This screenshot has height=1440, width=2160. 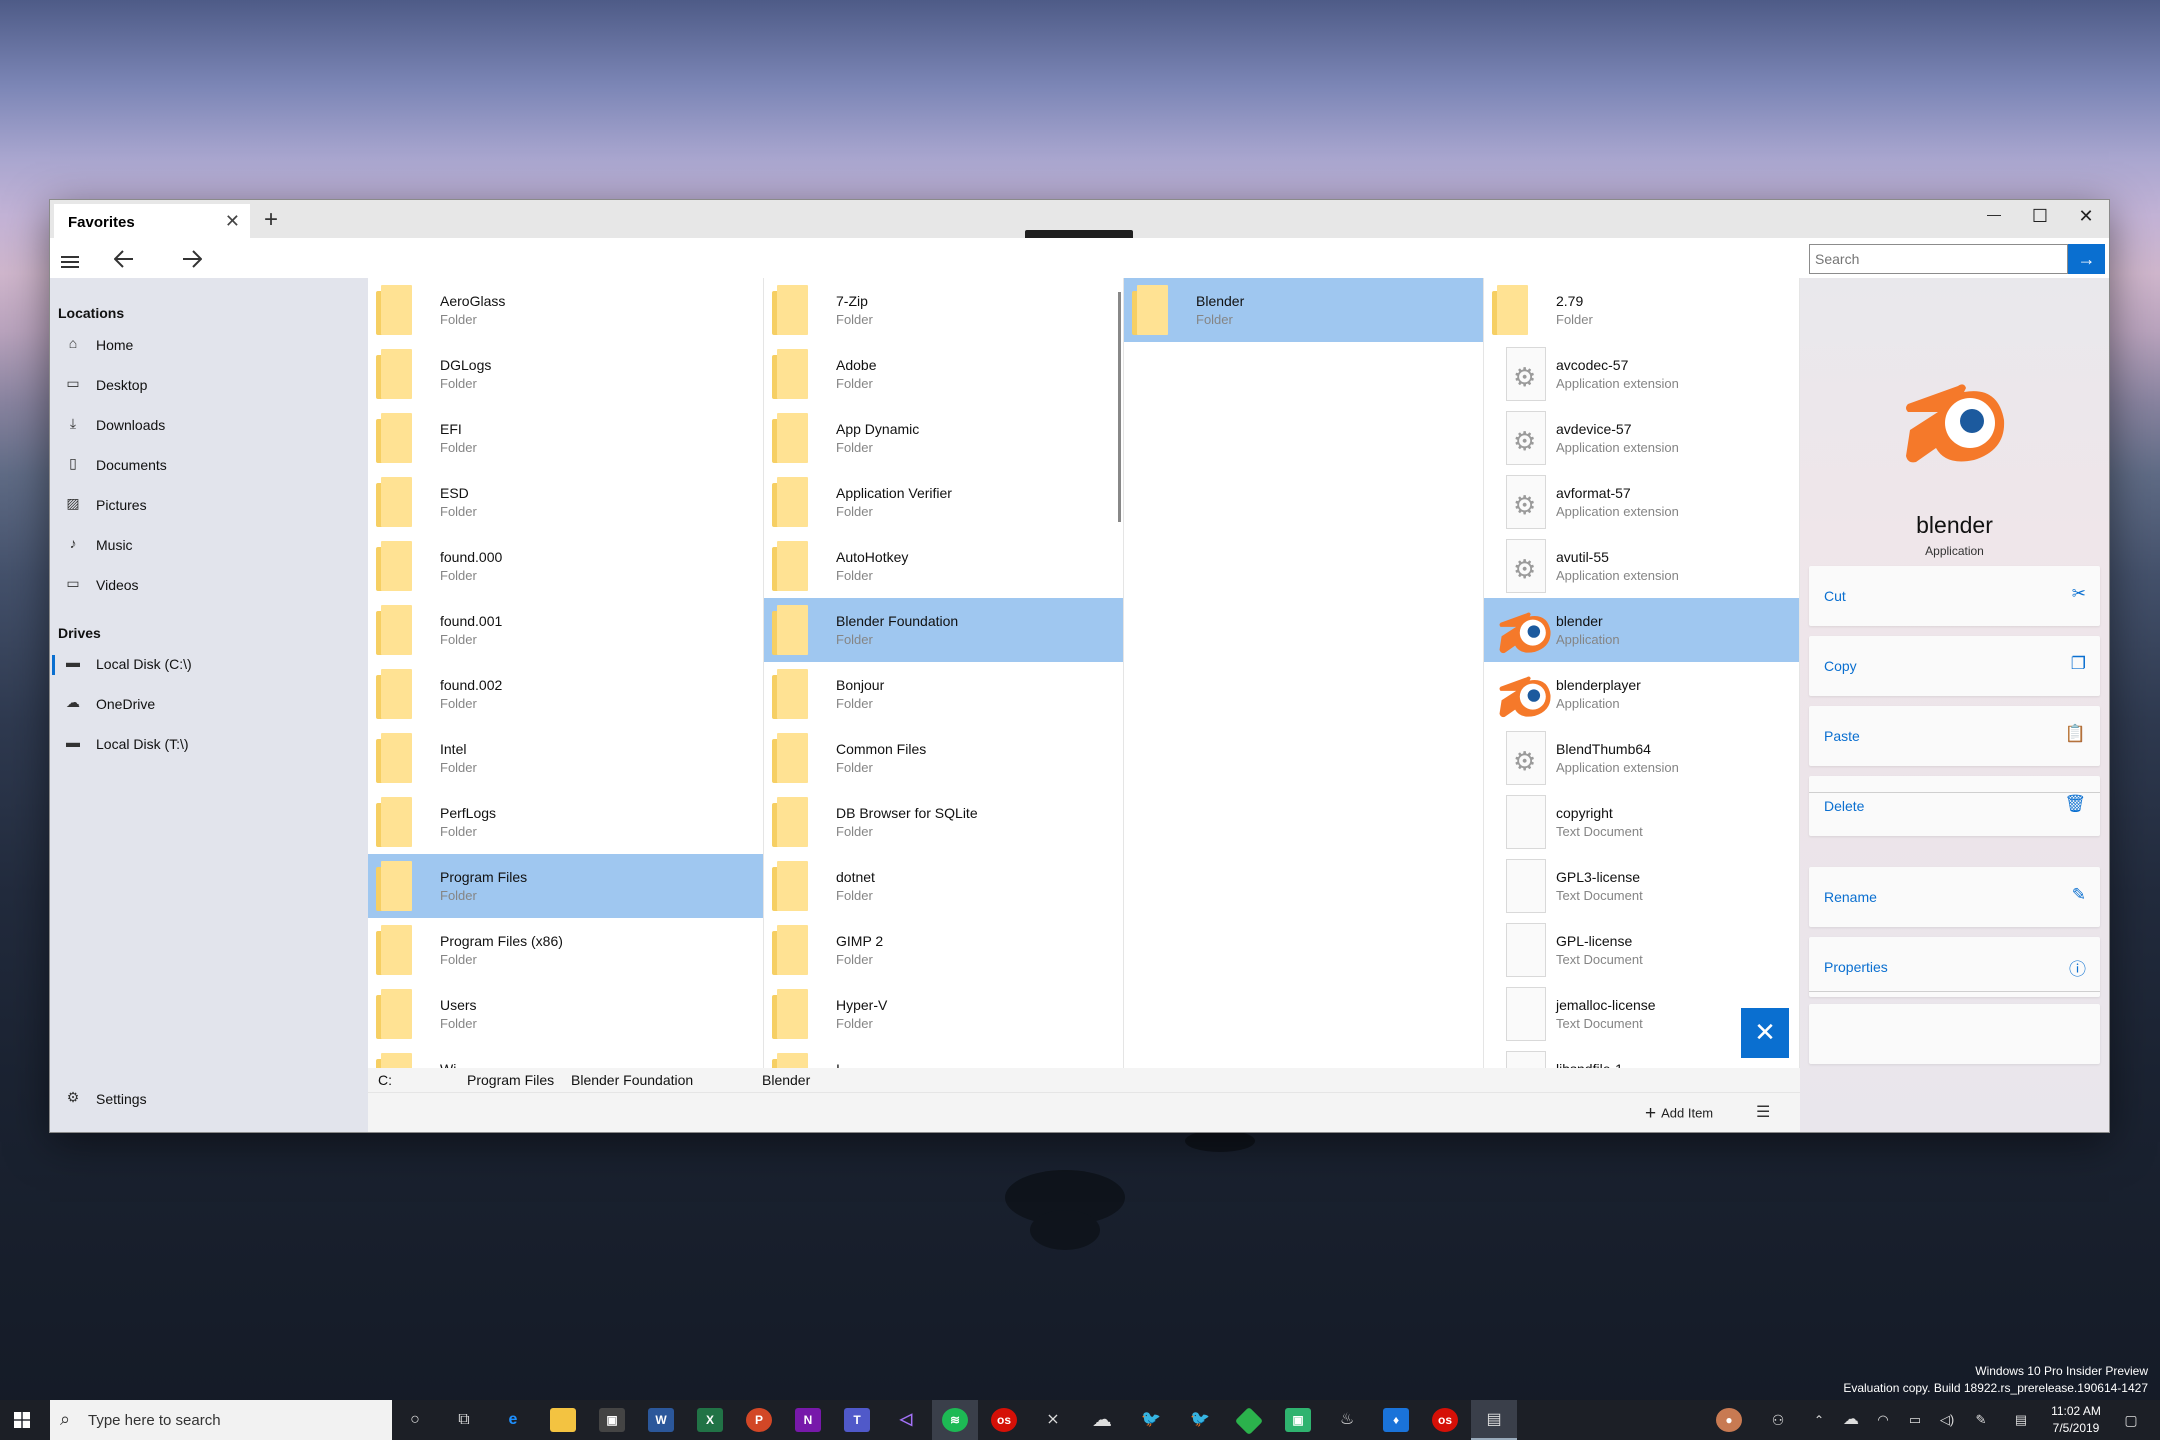 I want to click on action-copy: Copy ❐, so click(x=1954, y=666).